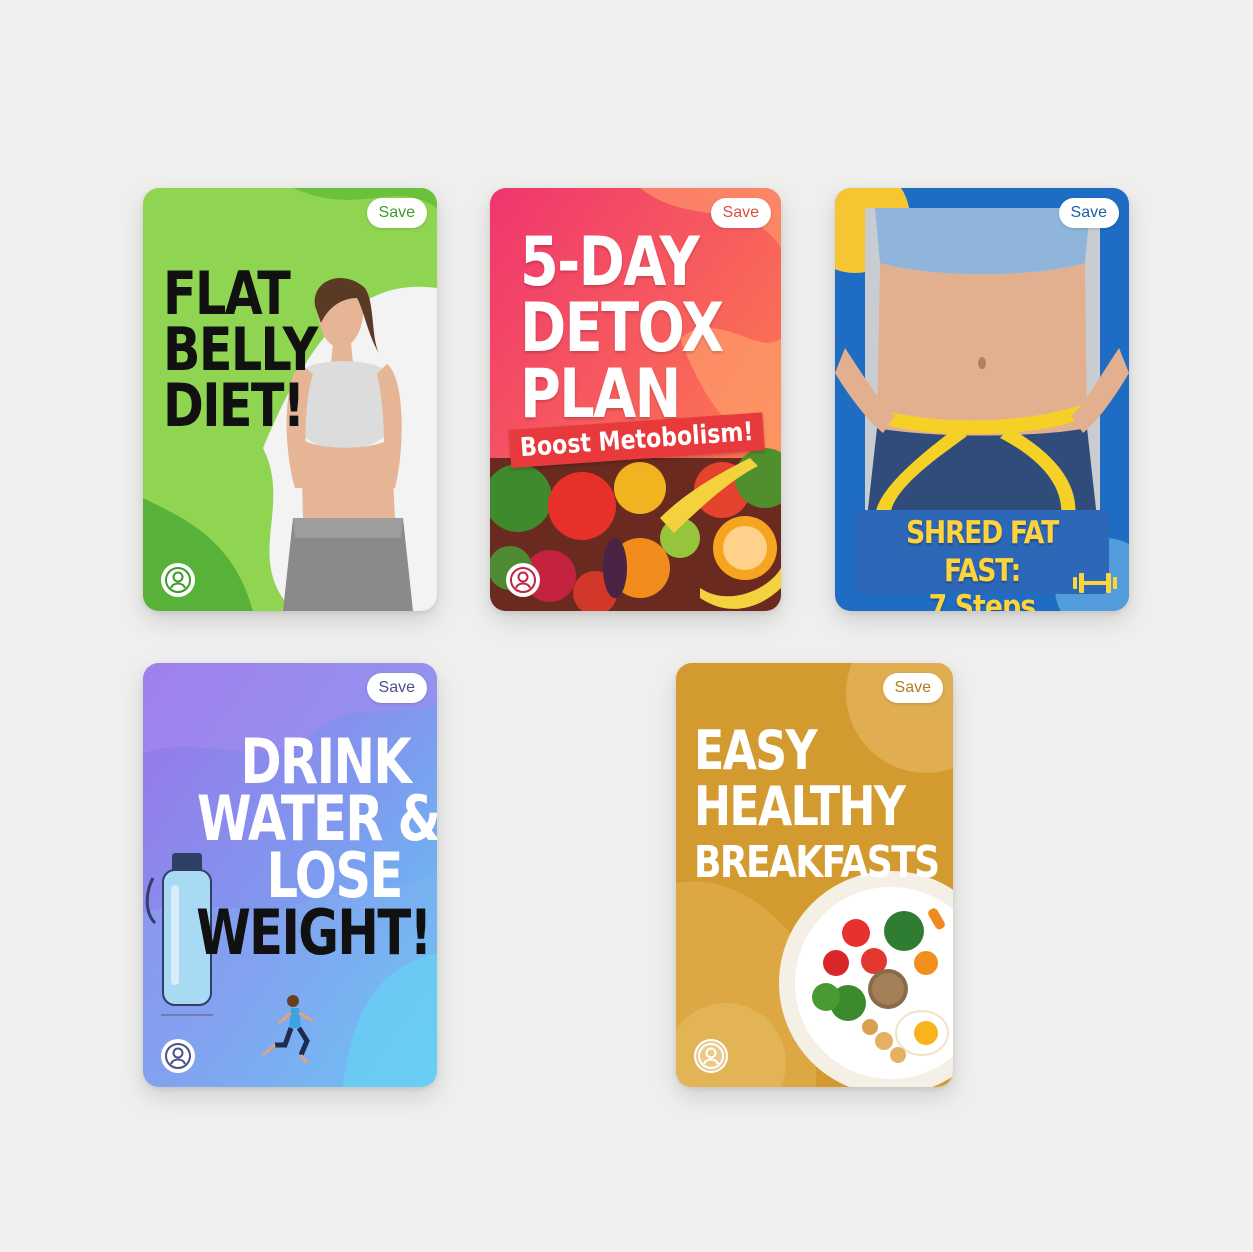 The width and height of the screenshot is (1253, 1252). What do you see at coordinates (1095, 583) in the screenshot?
I see `dumbbell-icon` at bounding box center [1095, 583].